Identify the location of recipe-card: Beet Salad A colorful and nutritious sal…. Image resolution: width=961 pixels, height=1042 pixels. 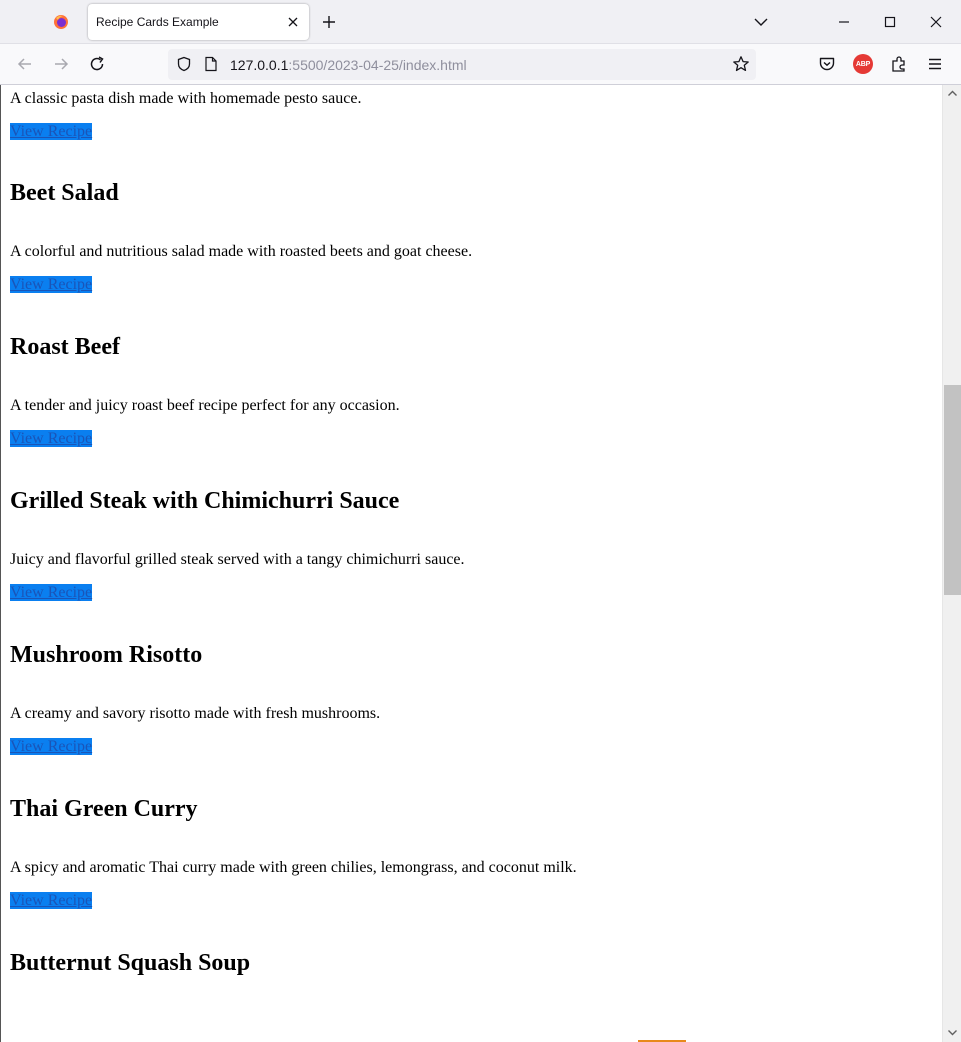
(470, 236).